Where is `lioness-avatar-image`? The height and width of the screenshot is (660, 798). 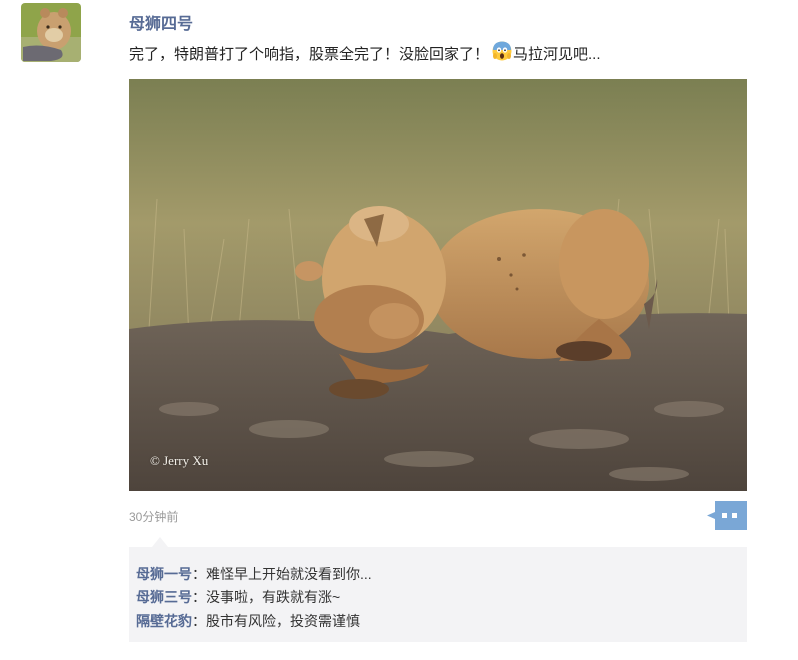
lioness-avatar-image is located at coordinates (51, 32).